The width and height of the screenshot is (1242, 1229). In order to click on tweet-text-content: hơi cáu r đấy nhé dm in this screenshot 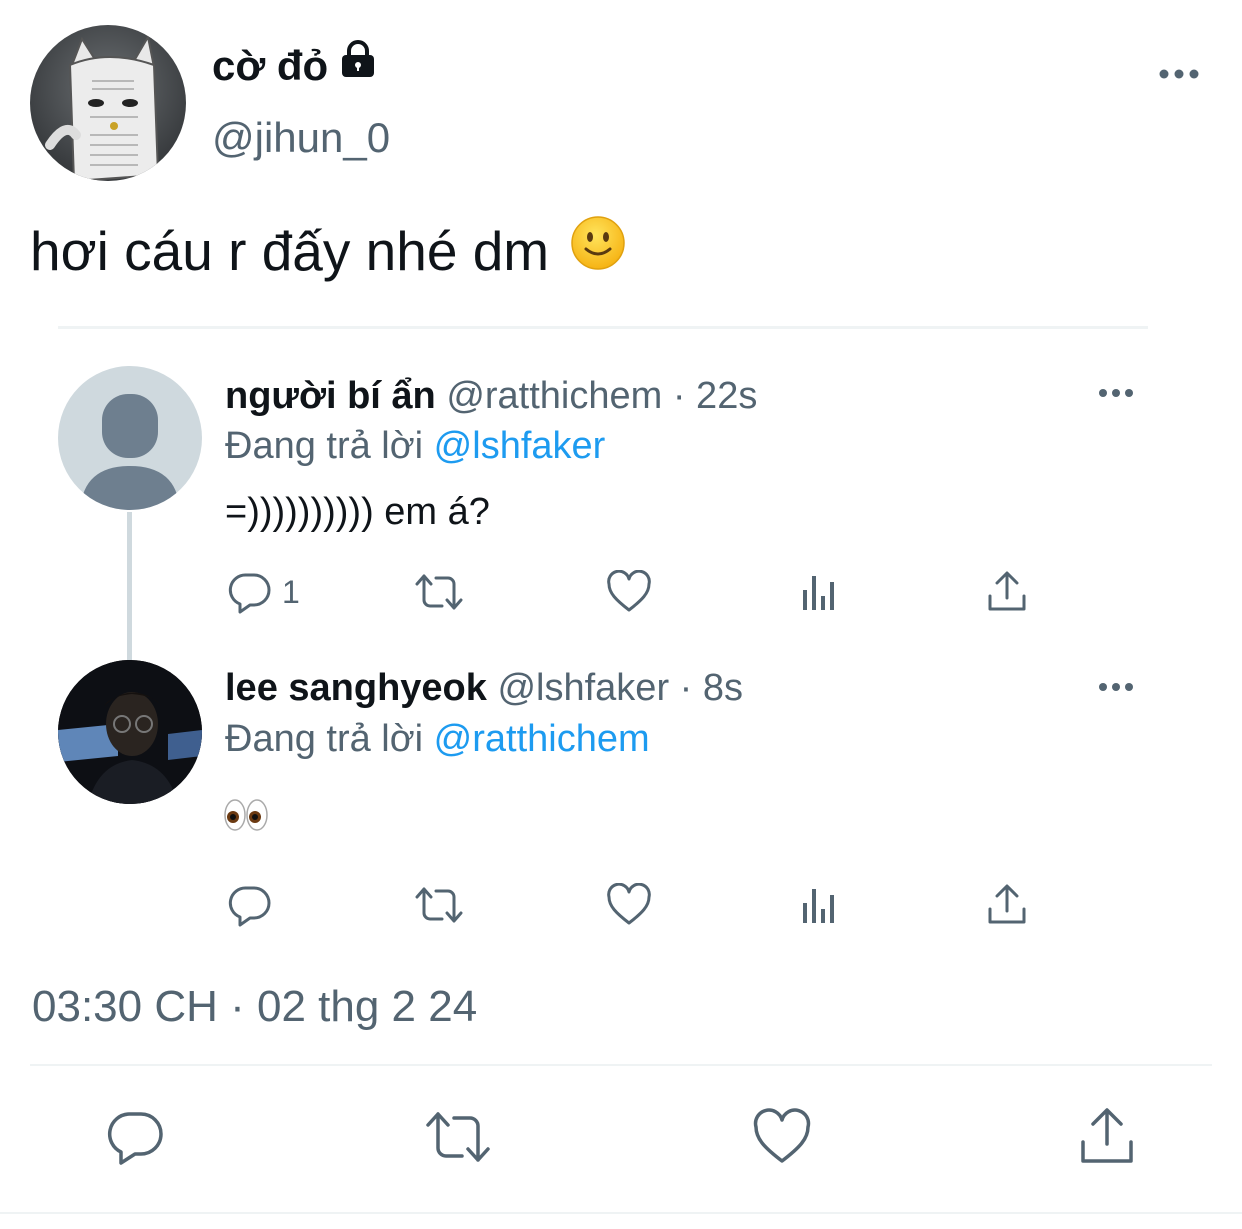, I will do `click(290, 251)`.